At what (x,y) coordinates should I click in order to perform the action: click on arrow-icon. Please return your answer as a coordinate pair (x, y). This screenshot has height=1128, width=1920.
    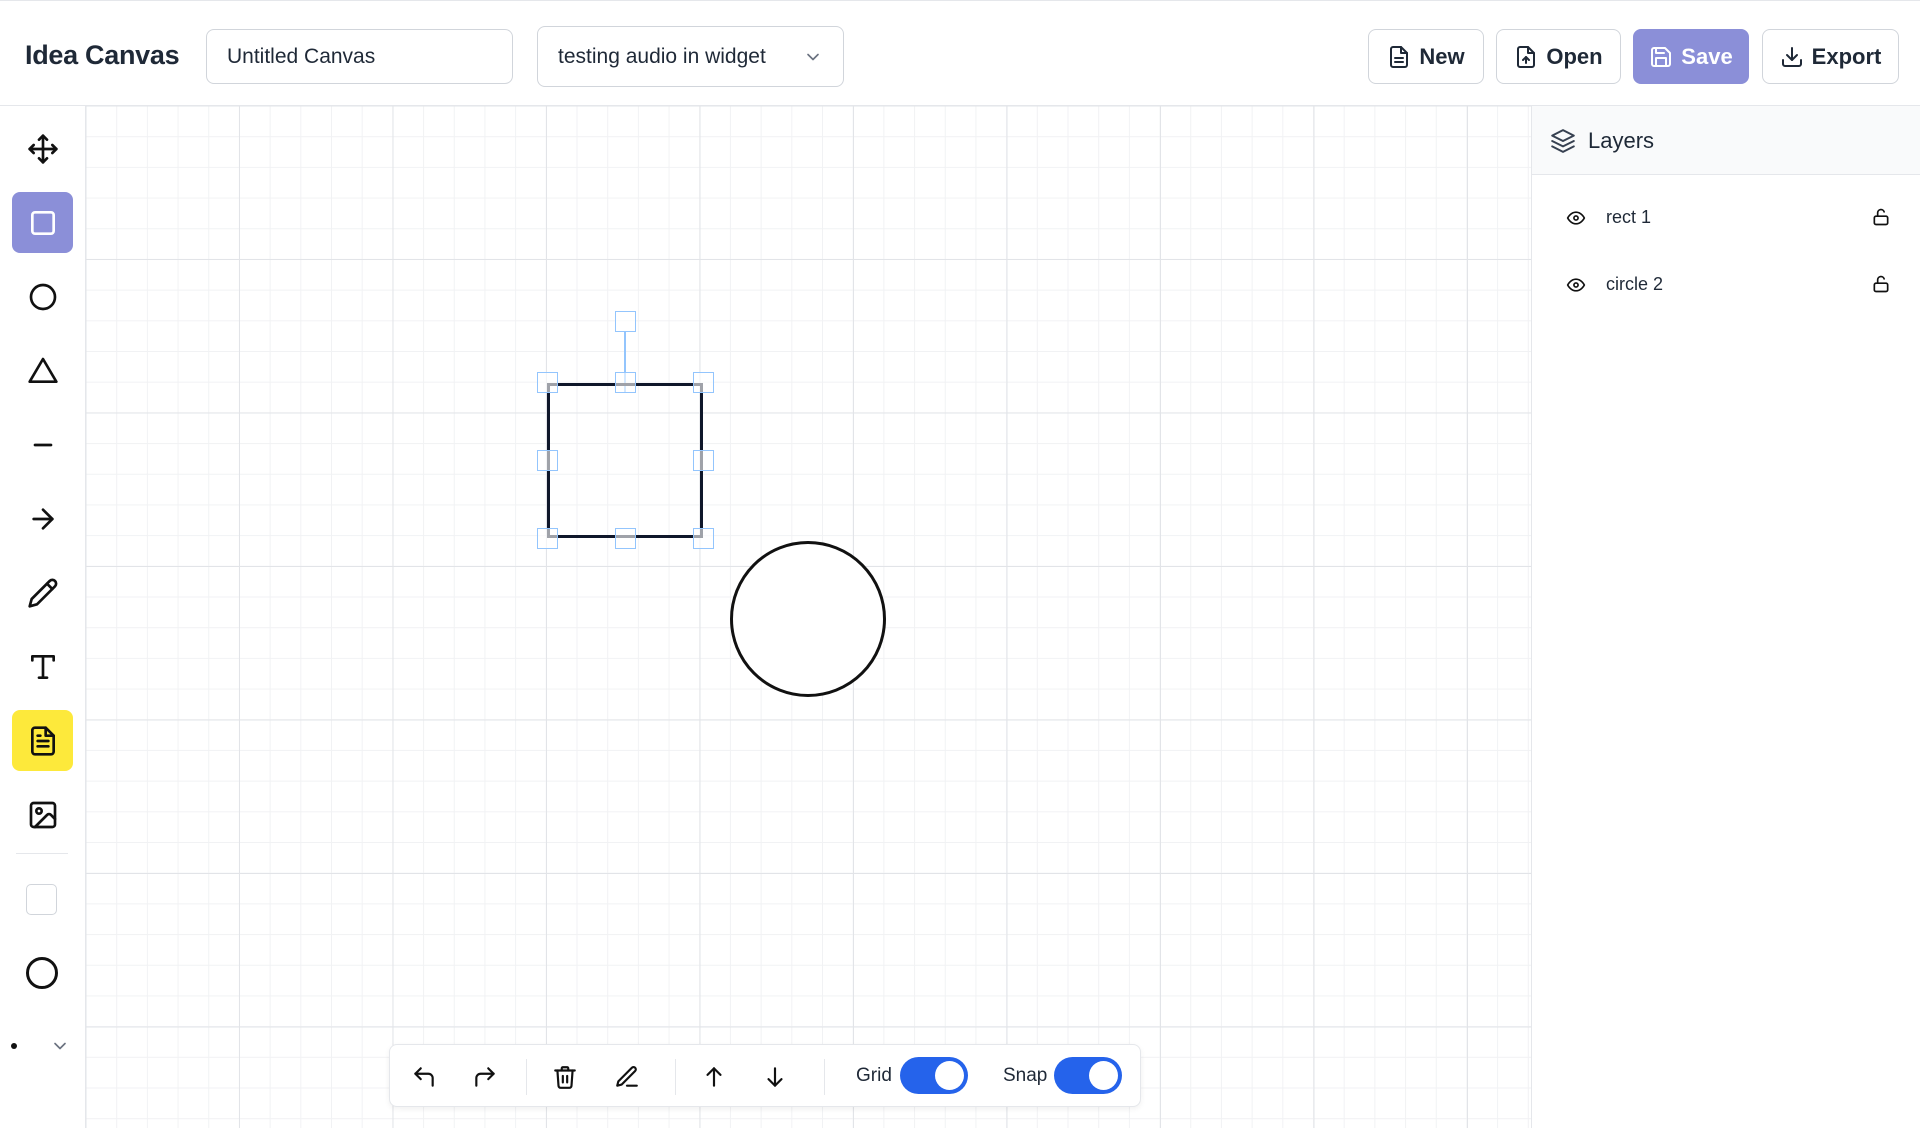
    Looking at the image, I should click on (42, 518).